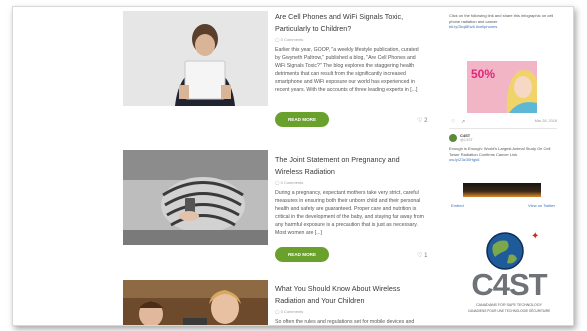 The image size is (587, 331). What do you see at coordinates (535, 236) in the screenshot?
I see `maple-leaf-icon: ✦` at bounding box center [535, 236].